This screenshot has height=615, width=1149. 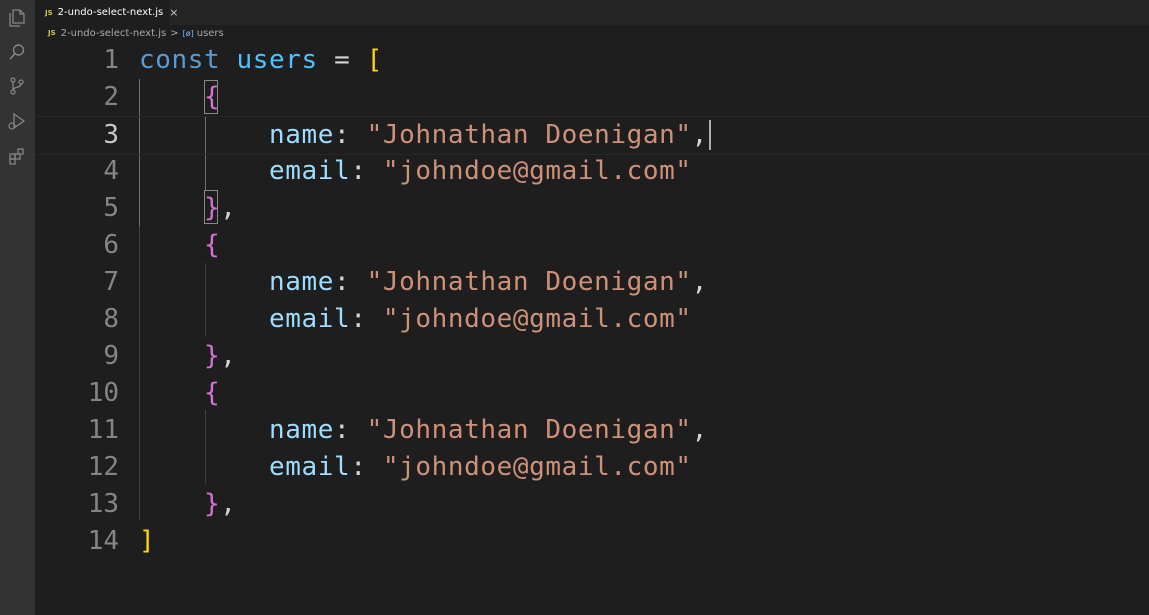 I want to click on activity-bar, so click(x=17, y=307).